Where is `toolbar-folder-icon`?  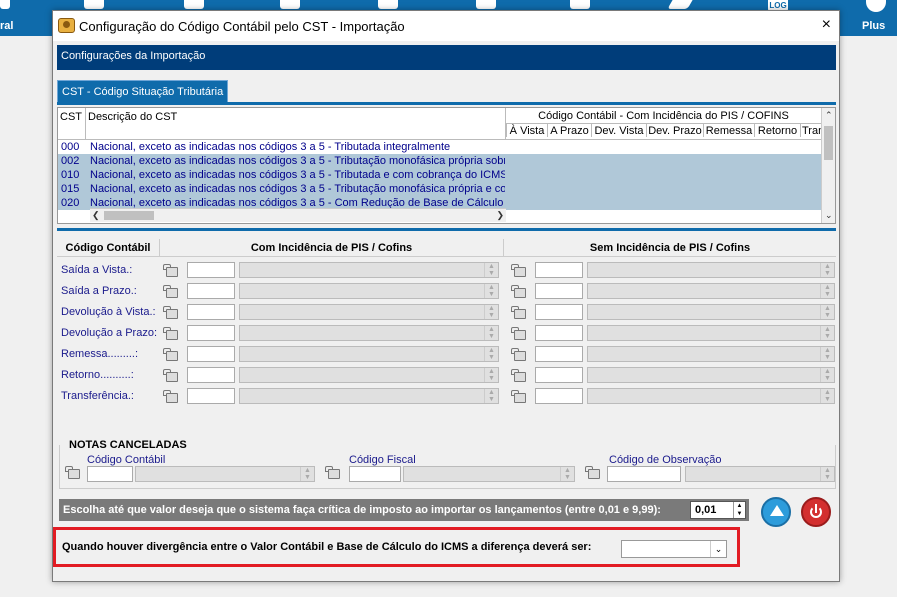
toolbar-folder-icon is located at coordinates (94, 4).